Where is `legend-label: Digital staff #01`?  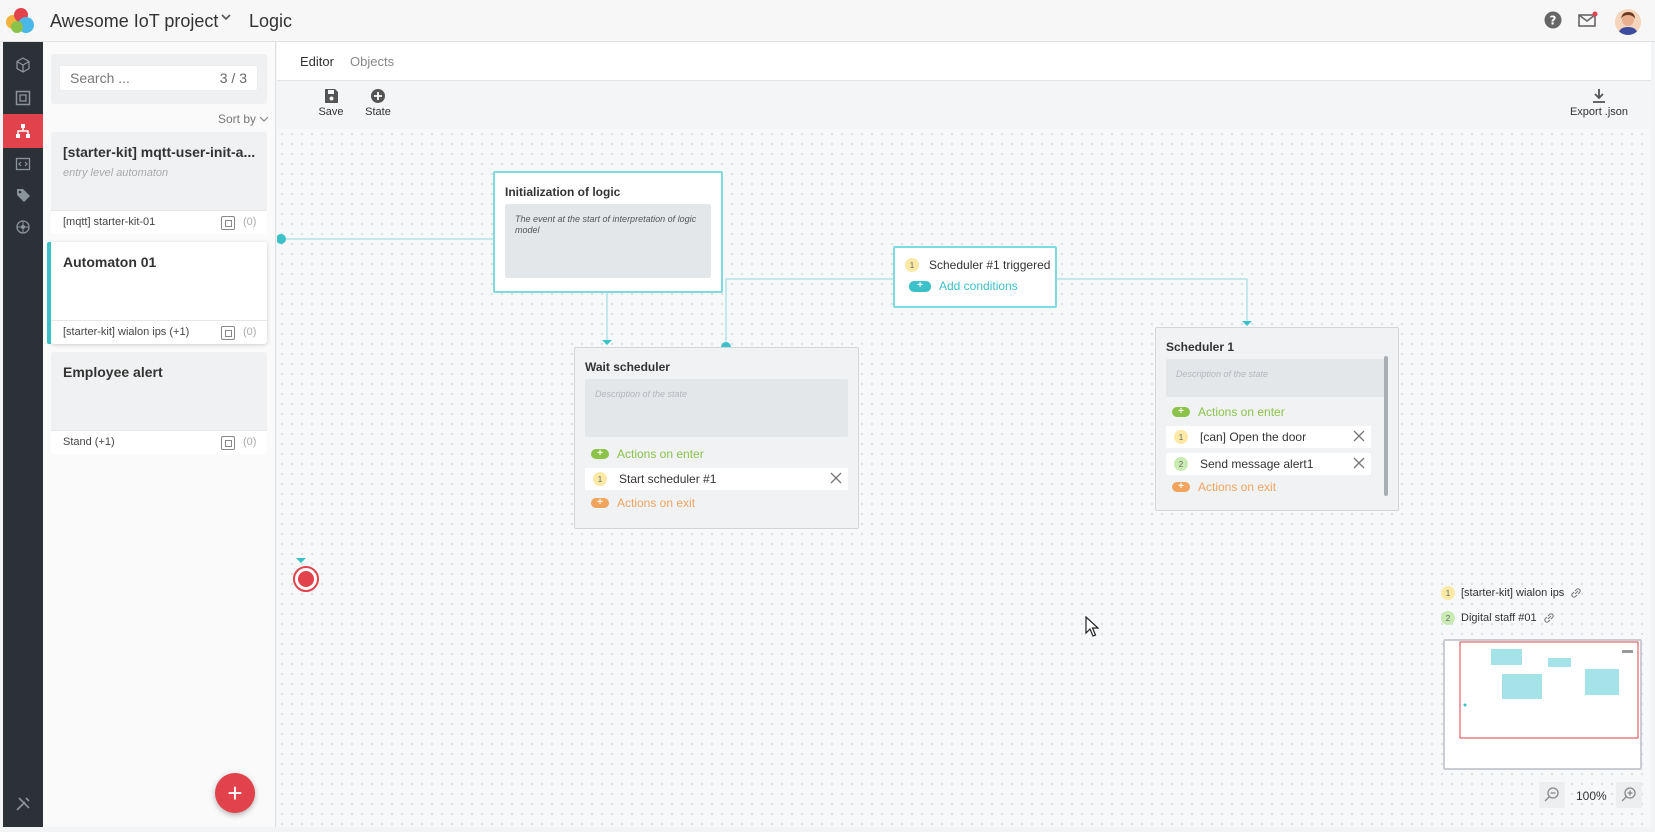 legend-label: Digital staff #01 is located at coordinates (1499, 618).